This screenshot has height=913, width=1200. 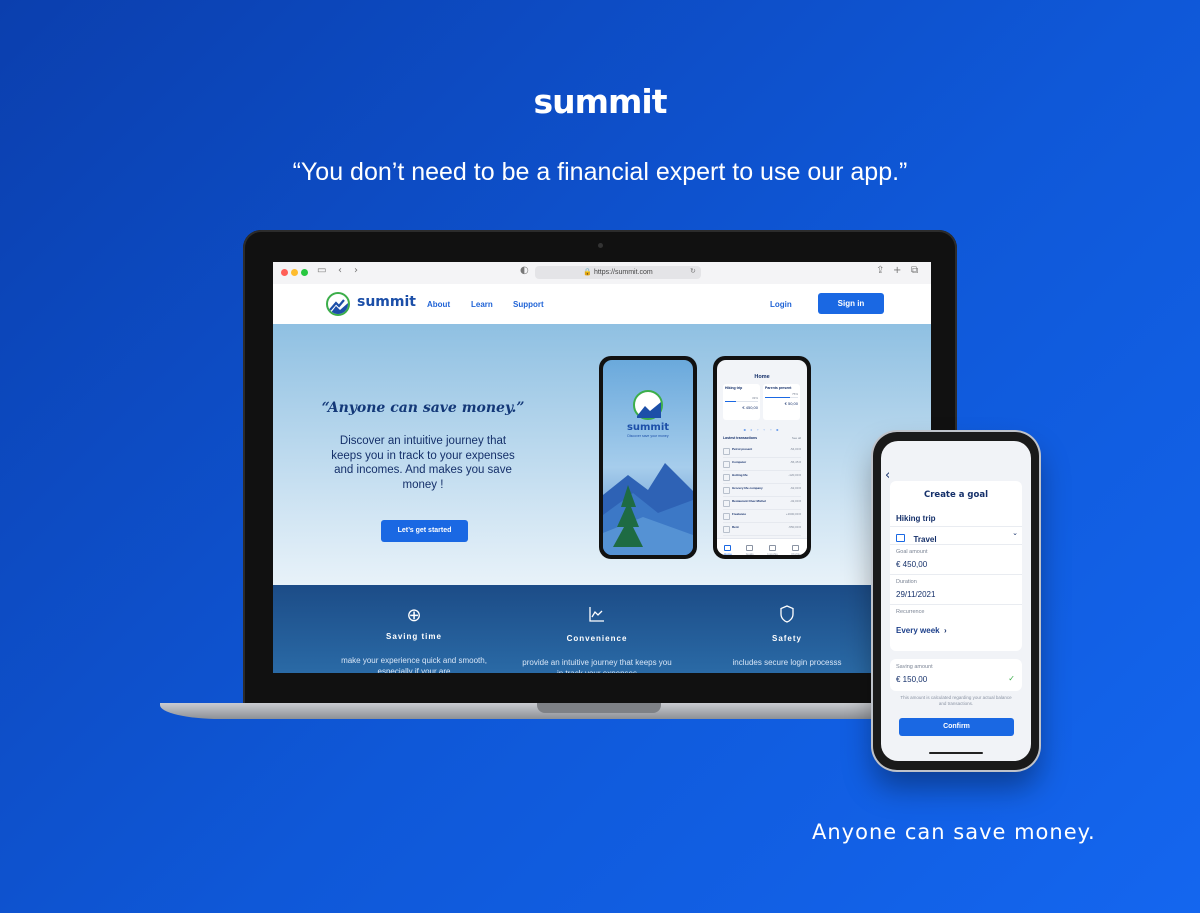 What do you see at coordinates (778, 388) in the screenshot?
I see `goal-card-name: Parents present` at bounding box center [778, 388].